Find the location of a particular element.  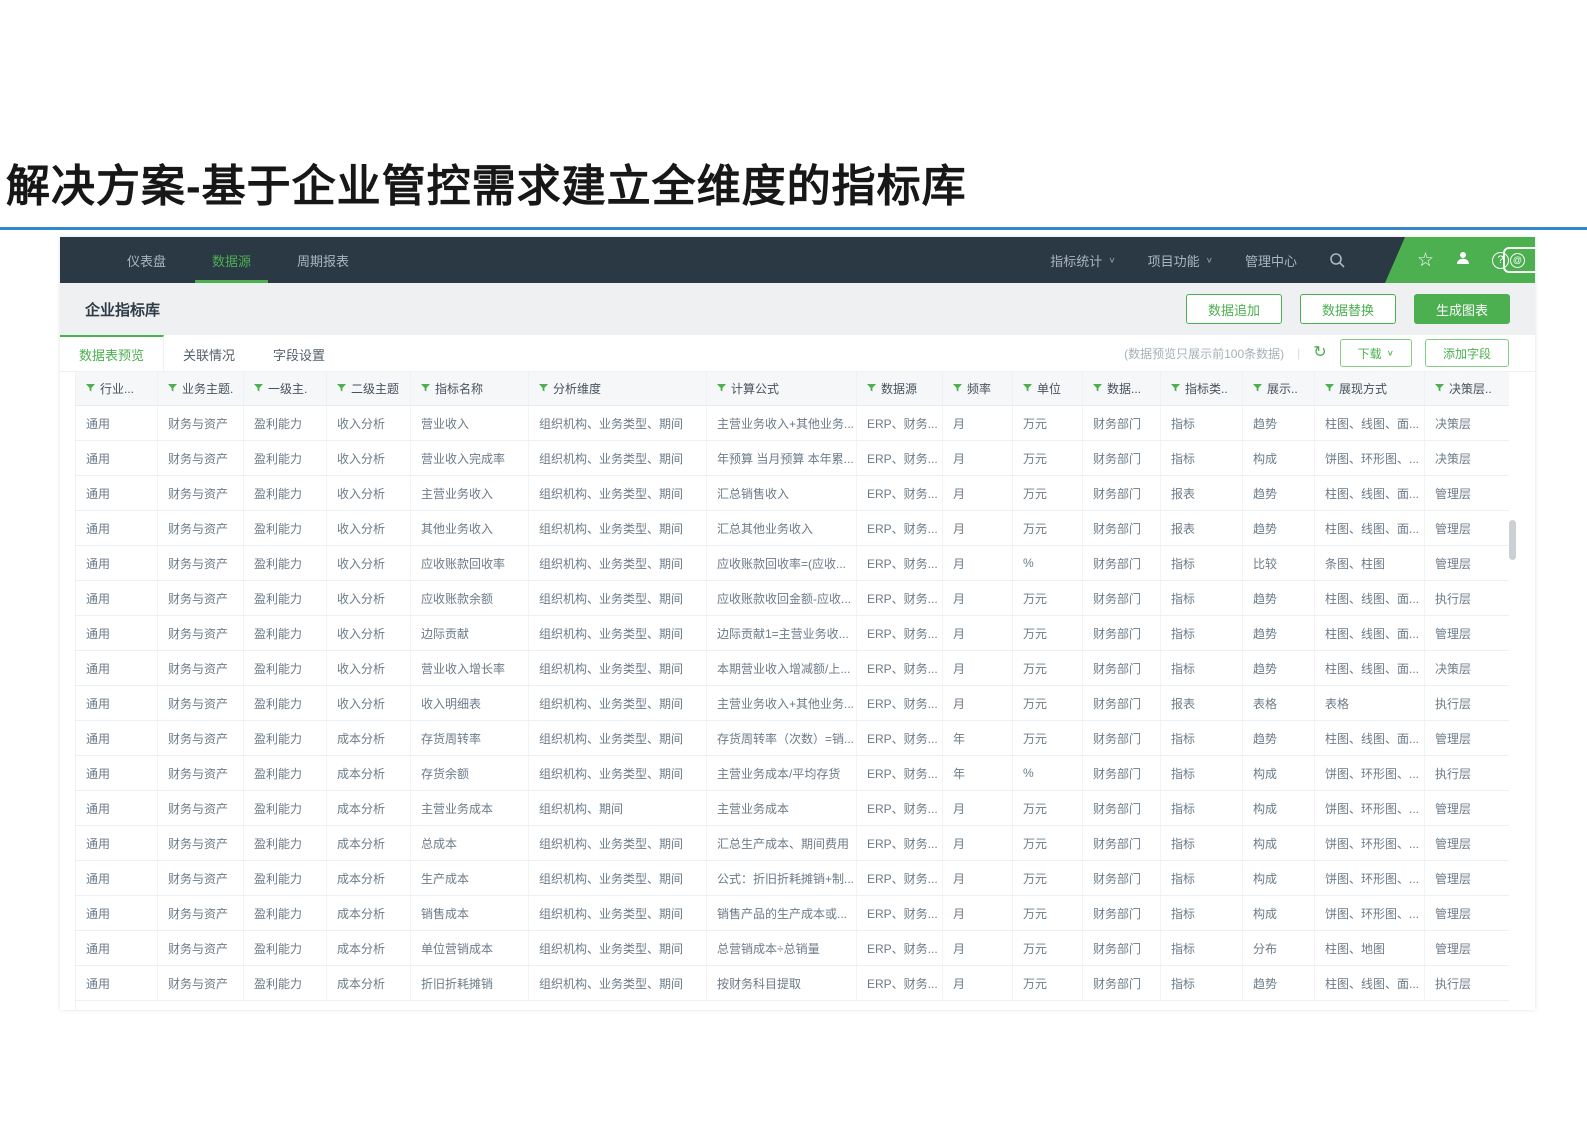

navbar-tabs: 仪表盘 数据源 周期报表 is located at coordinates (238, 260).